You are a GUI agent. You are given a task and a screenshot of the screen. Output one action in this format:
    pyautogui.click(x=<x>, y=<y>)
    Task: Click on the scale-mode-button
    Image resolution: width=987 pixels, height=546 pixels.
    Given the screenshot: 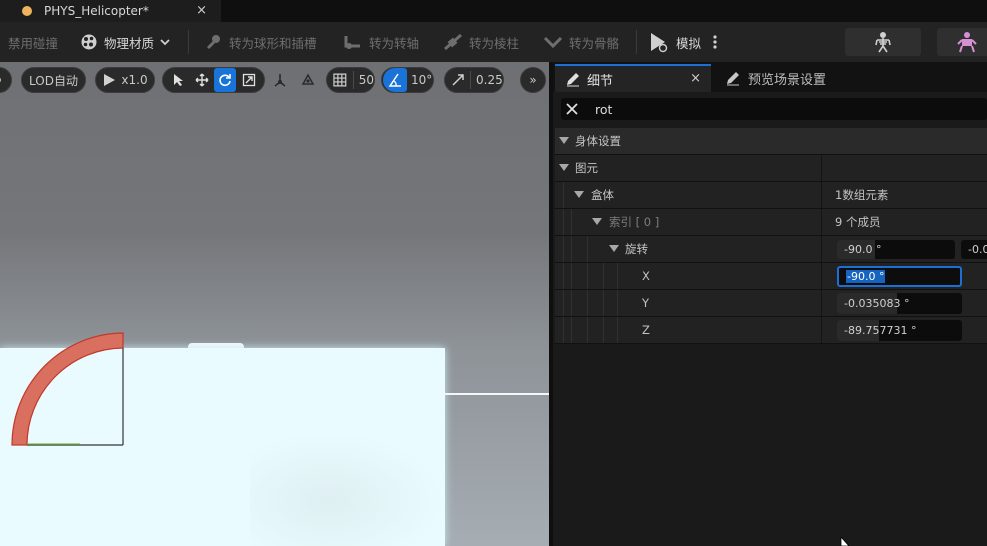 What is the action you would take?
    pyautogui.click(x=249, y=80)
    